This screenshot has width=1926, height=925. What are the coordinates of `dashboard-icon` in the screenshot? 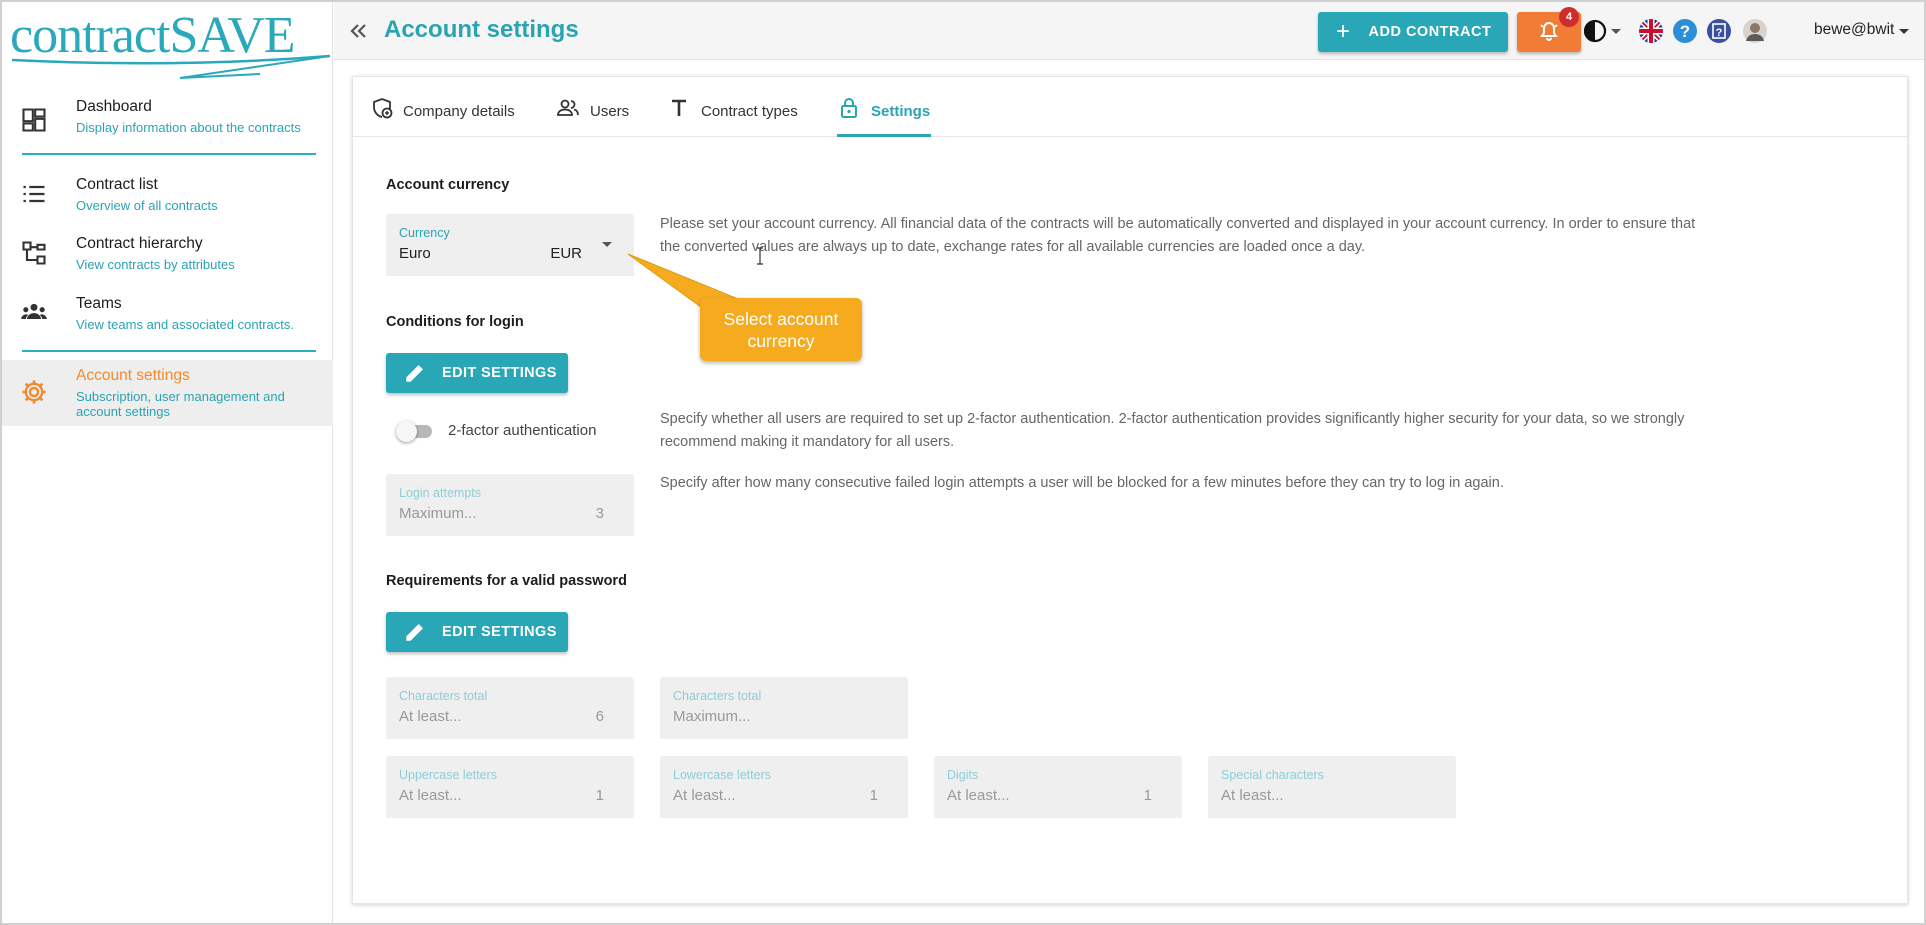 It's located at (34, 120).